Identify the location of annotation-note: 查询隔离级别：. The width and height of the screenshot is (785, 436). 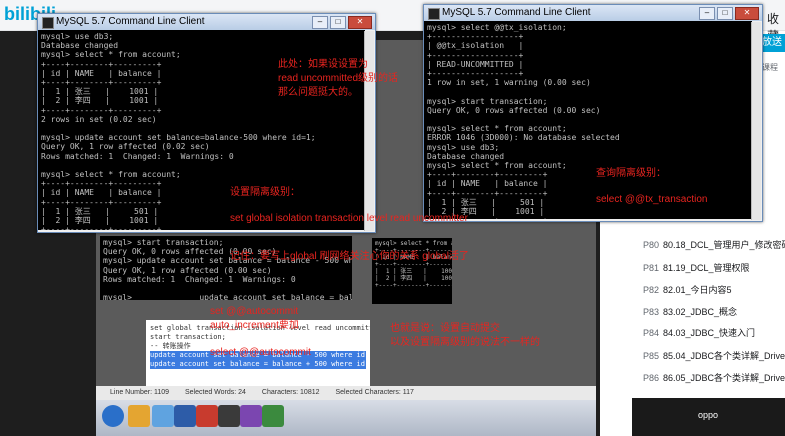
(631, 173).